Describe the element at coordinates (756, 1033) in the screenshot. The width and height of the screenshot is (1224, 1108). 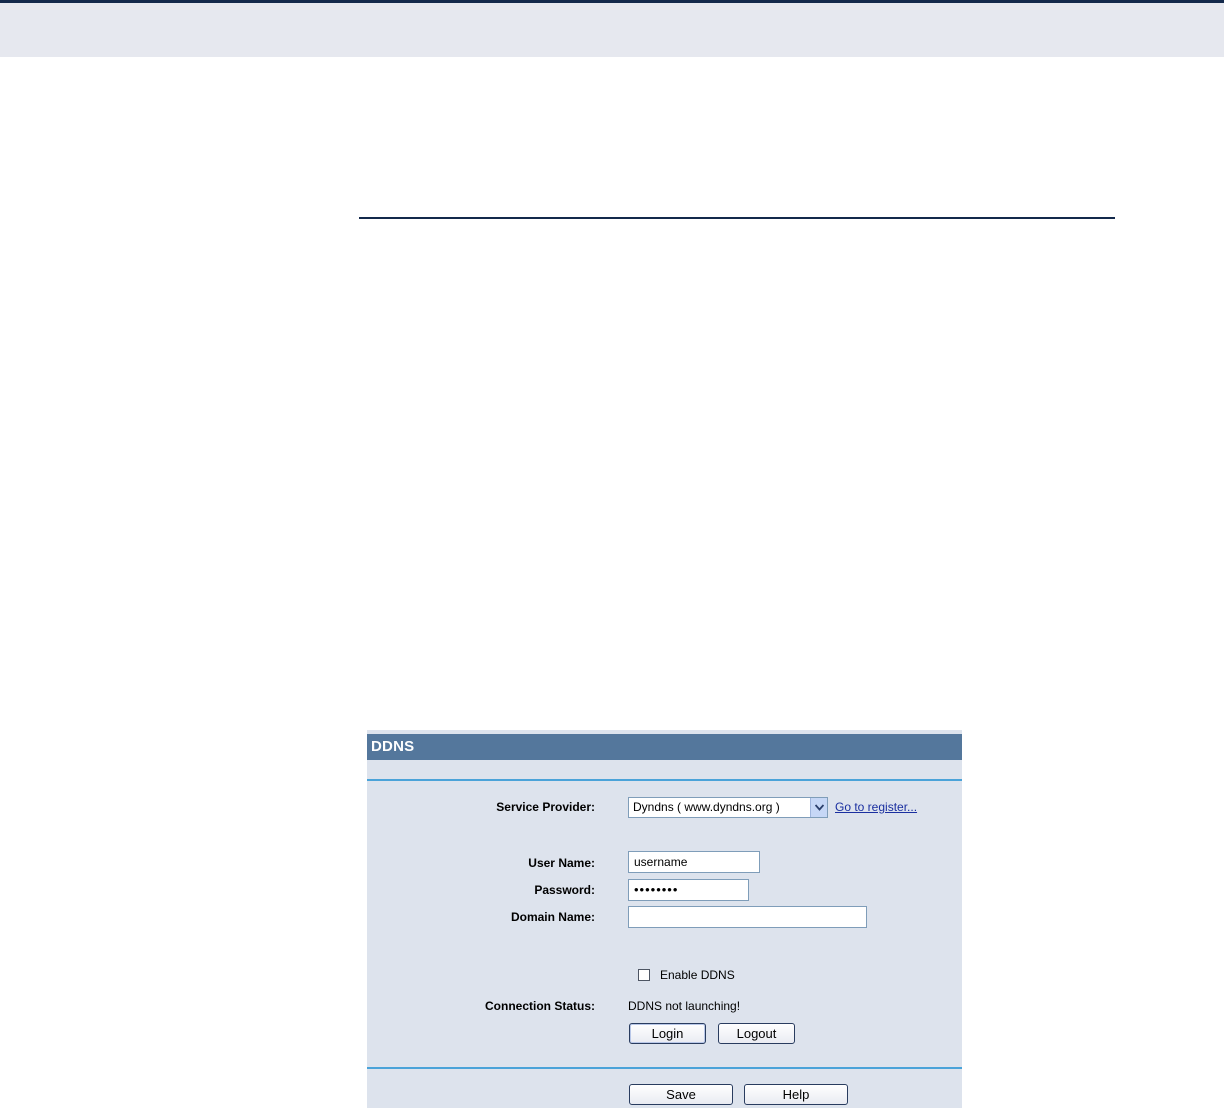
I see `logout-button: Logout` at that location.